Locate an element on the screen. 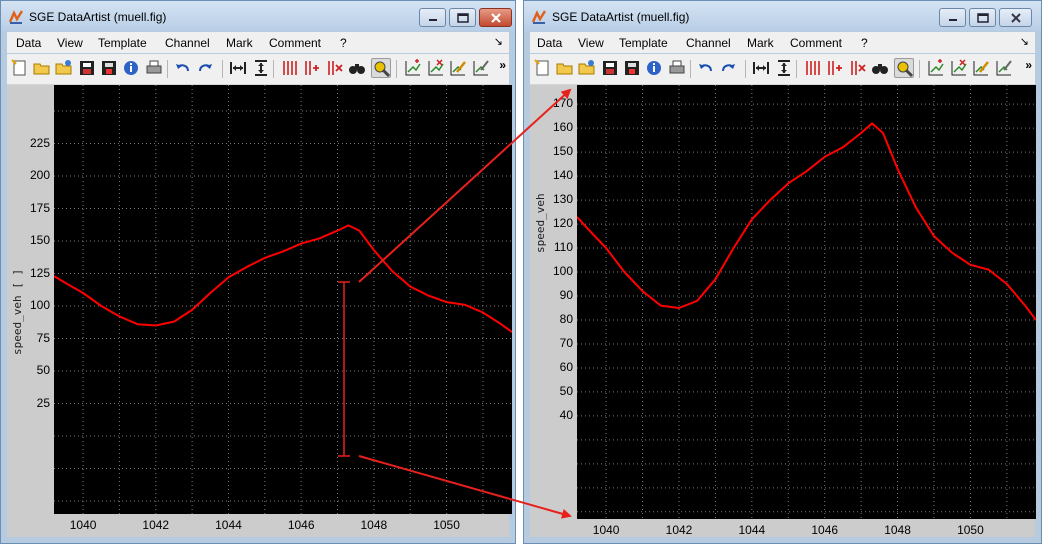 This screenshot has height=544, width=1042. open-folder-icon is located at coordinates (564, 69).